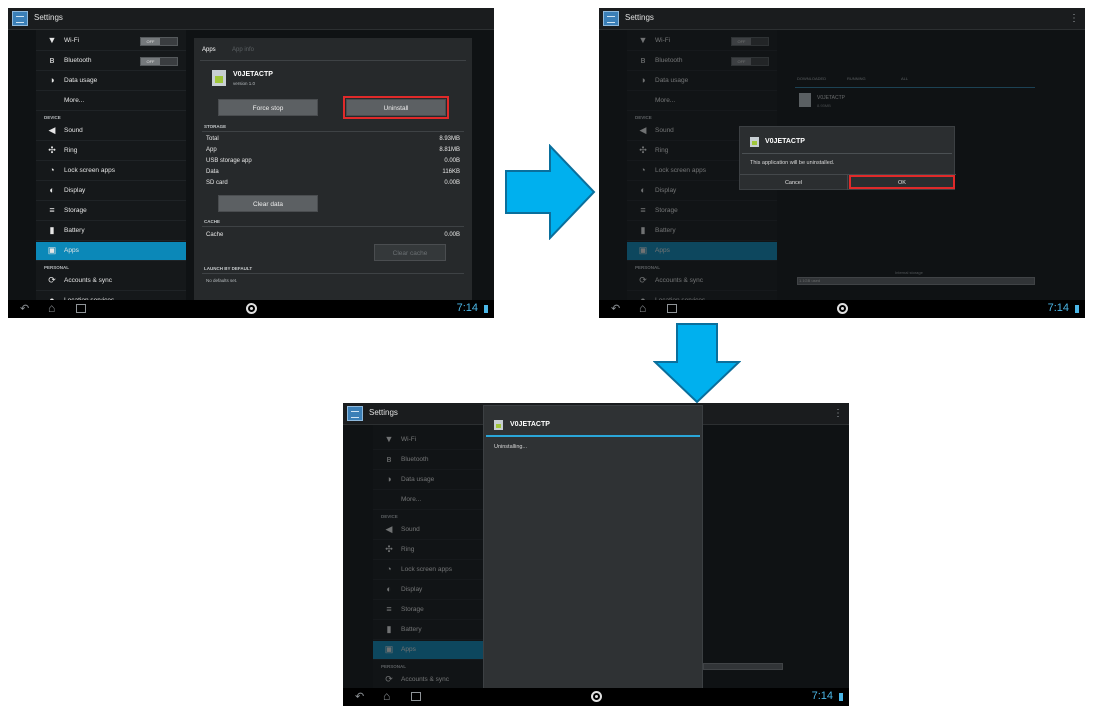  What do you see at coordinates (429, 460) in the screenshot?
I see `sidebar-item-bluetooth: ʙ Bluetooth` at bounding box center [429, 460].